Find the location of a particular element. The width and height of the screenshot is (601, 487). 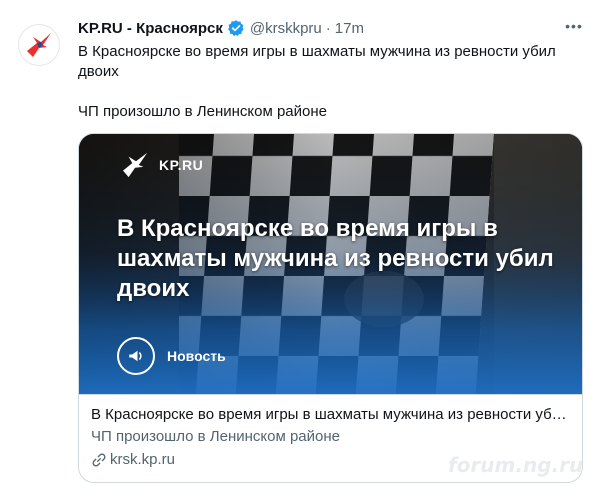

card-logo: KP.RU is located at coordinates (162, 165).